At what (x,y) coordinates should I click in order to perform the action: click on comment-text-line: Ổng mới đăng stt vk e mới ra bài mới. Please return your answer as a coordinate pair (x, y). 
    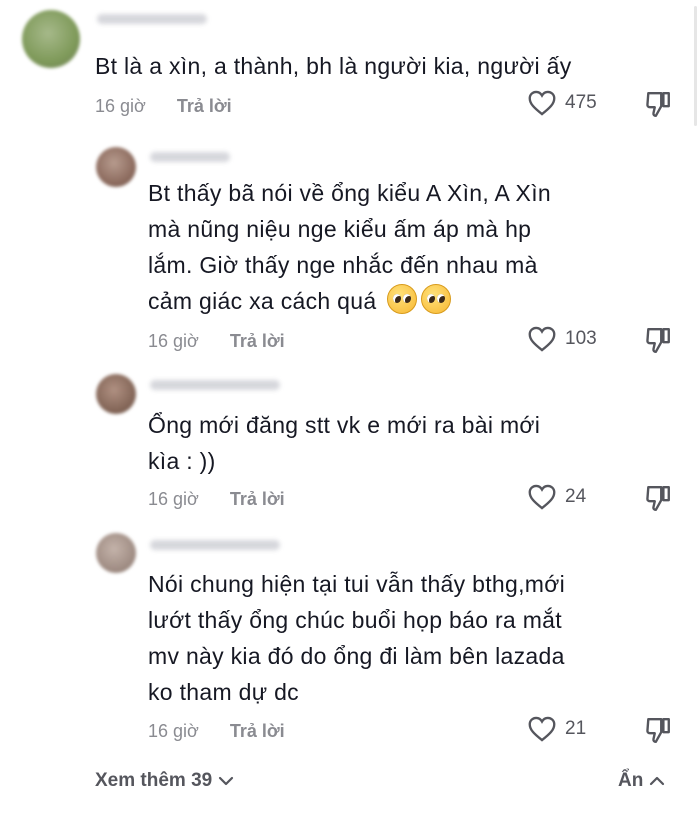
    Looking at the image, I should click on (344, 425).